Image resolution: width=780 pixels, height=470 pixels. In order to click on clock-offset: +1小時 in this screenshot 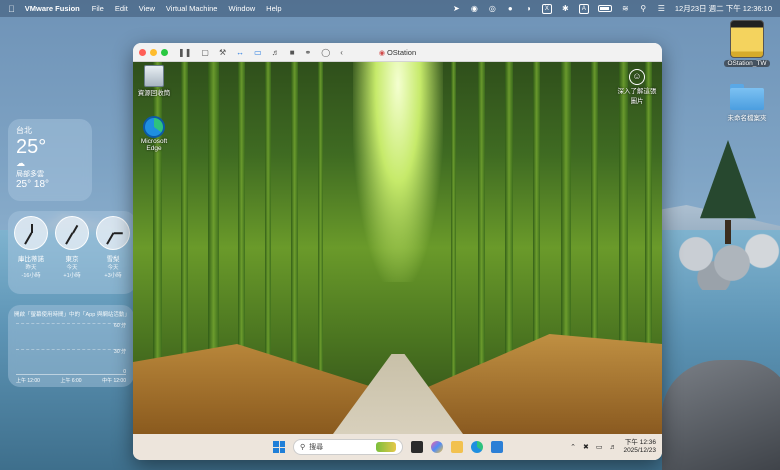, I will do `click(72, 276)`.